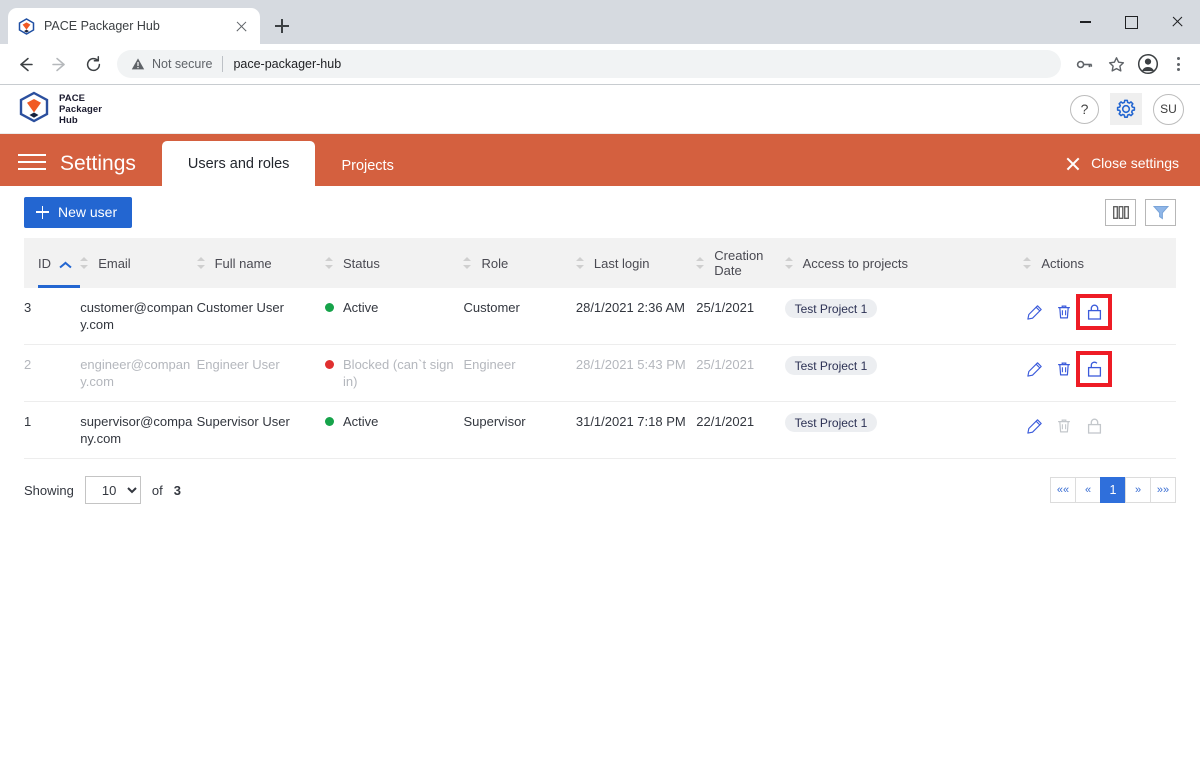  I want to click on column-label-last-login: Last login, so click(621, 263).